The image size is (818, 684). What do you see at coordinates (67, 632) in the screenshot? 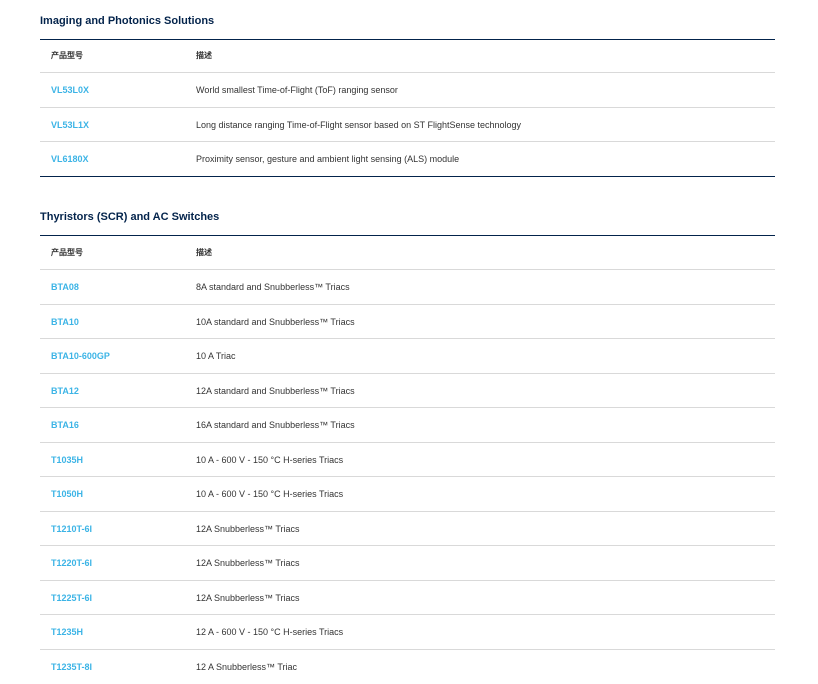
I see `part-link: T1235H` at bounding box center [67, 632].